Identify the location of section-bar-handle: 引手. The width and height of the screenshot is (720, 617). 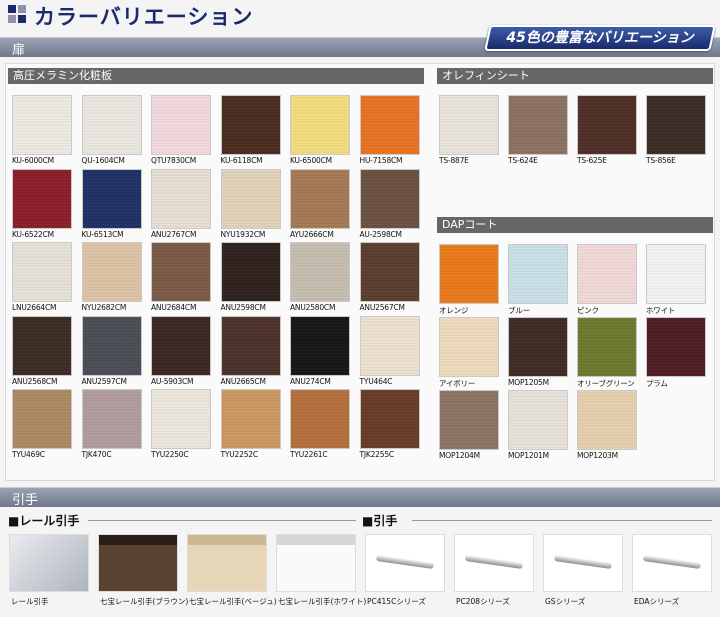
(360, 497).